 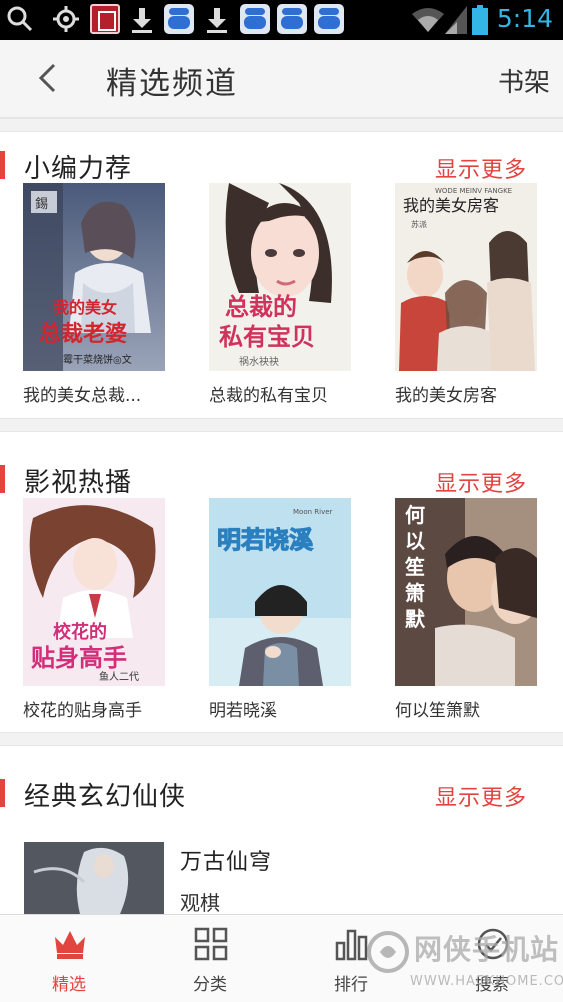 I want to click on nav-tab-featured: 精选, so click(x=69, y=958).